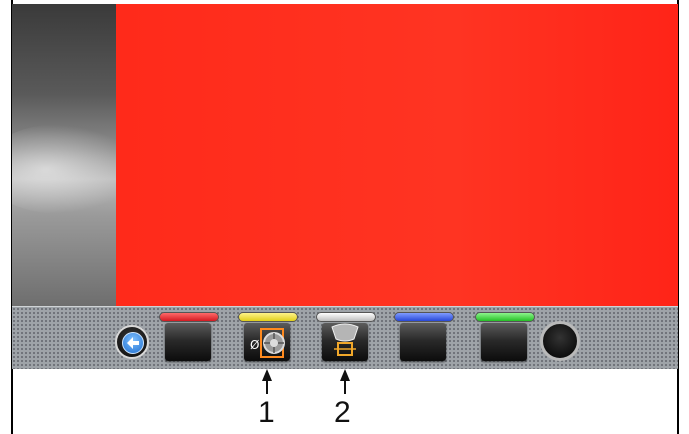  I want to click on function-toolbar: Ø, so click(345, 337).